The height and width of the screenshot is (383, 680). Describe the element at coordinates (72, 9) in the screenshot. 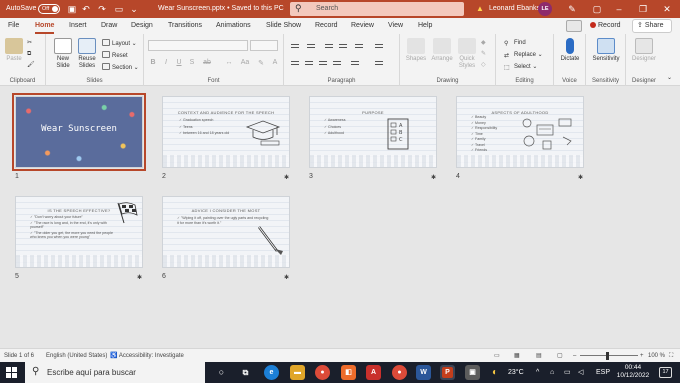

I see `save-icon: ▣` at that location.